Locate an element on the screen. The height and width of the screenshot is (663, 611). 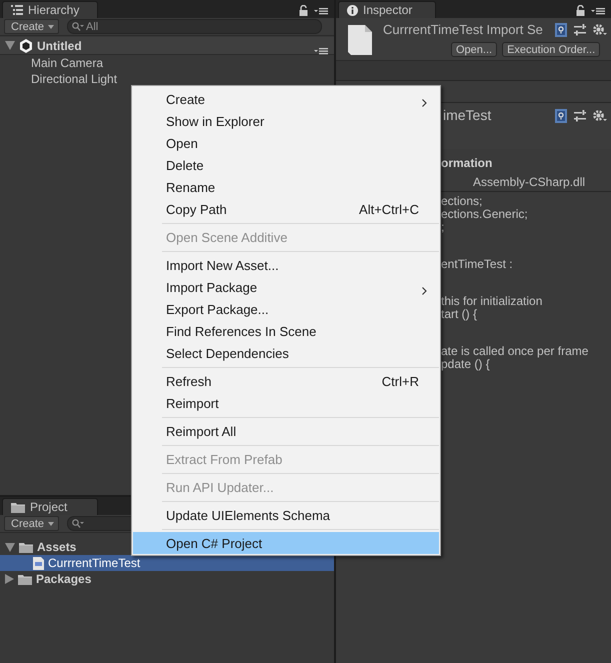
code-line: this for initialization is located at coordinates (491, 301).